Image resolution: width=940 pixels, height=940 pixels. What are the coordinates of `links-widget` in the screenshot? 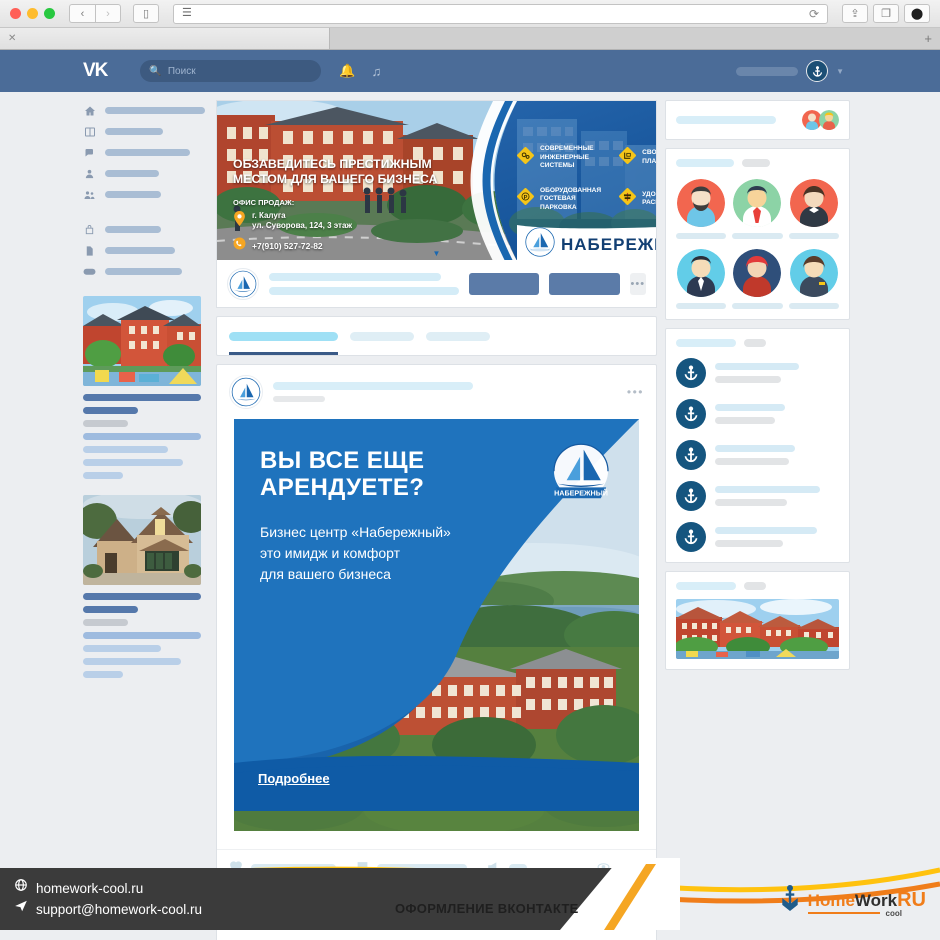 It's located at (757, 445).